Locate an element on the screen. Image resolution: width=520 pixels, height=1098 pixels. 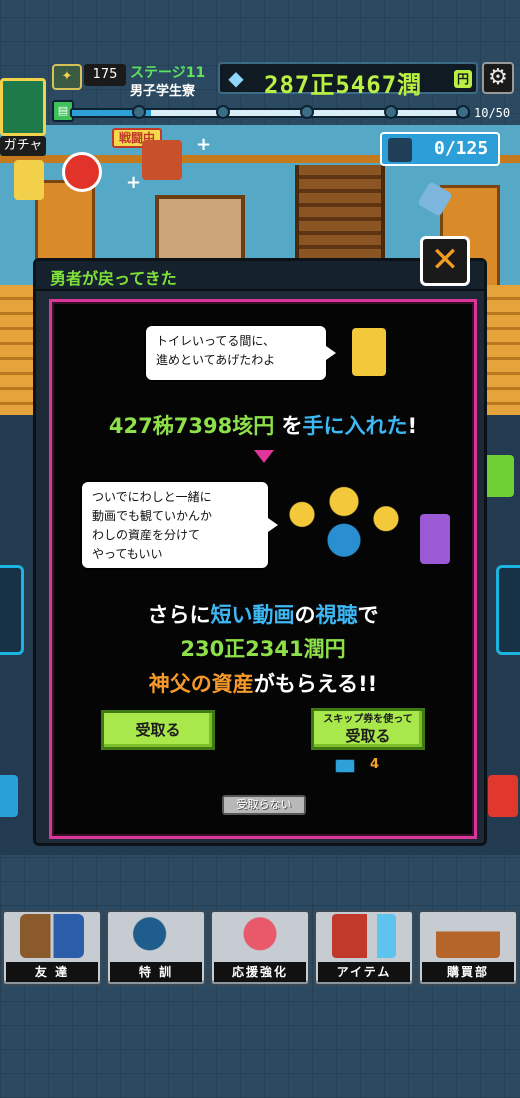
down-arrow-icon is located at coordinates (264, 456).